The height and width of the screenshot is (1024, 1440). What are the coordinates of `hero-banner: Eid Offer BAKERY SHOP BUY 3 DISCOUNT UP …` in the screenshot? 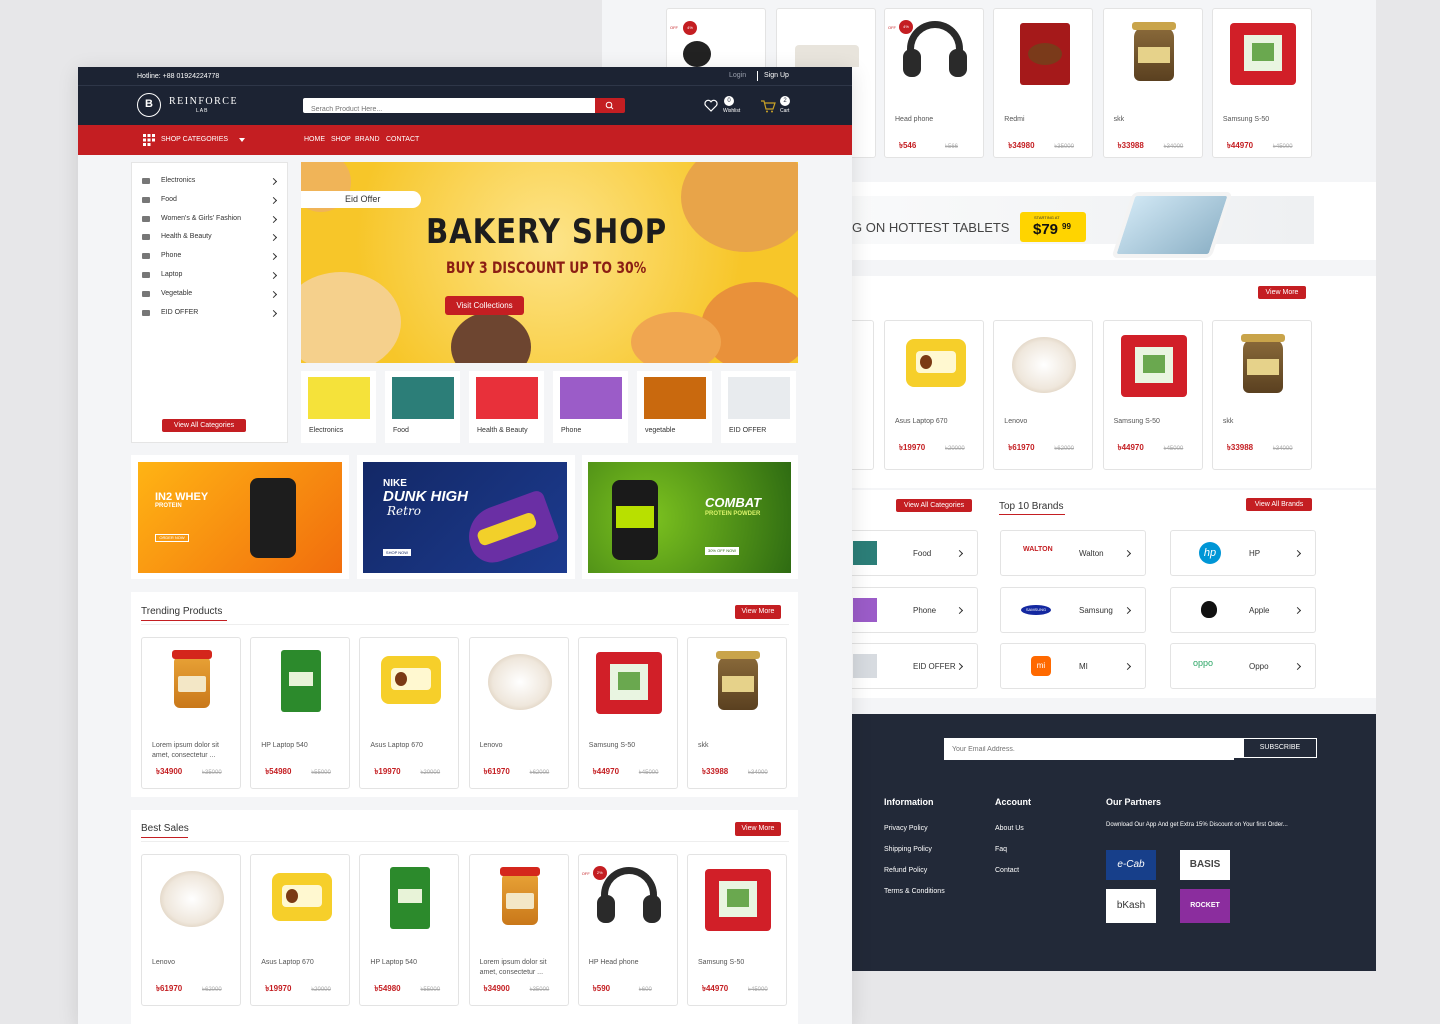 It's located at (549, 262).